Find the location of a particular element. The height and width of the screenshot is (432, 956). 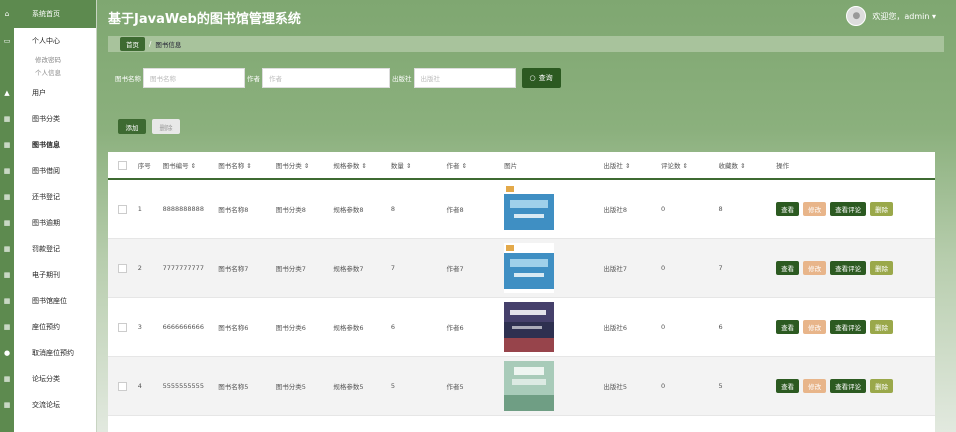

sidebar-item-cancel-booking: ● 取消座位预约 is located at coordinates (48, 353).